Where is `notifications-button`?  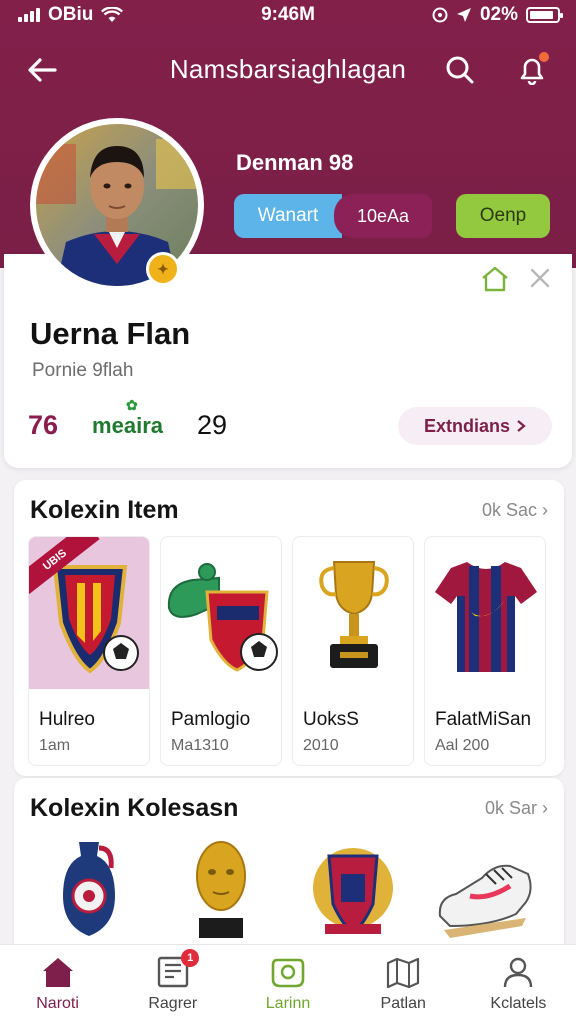 notifications-button is located at coordinates (532, 70).